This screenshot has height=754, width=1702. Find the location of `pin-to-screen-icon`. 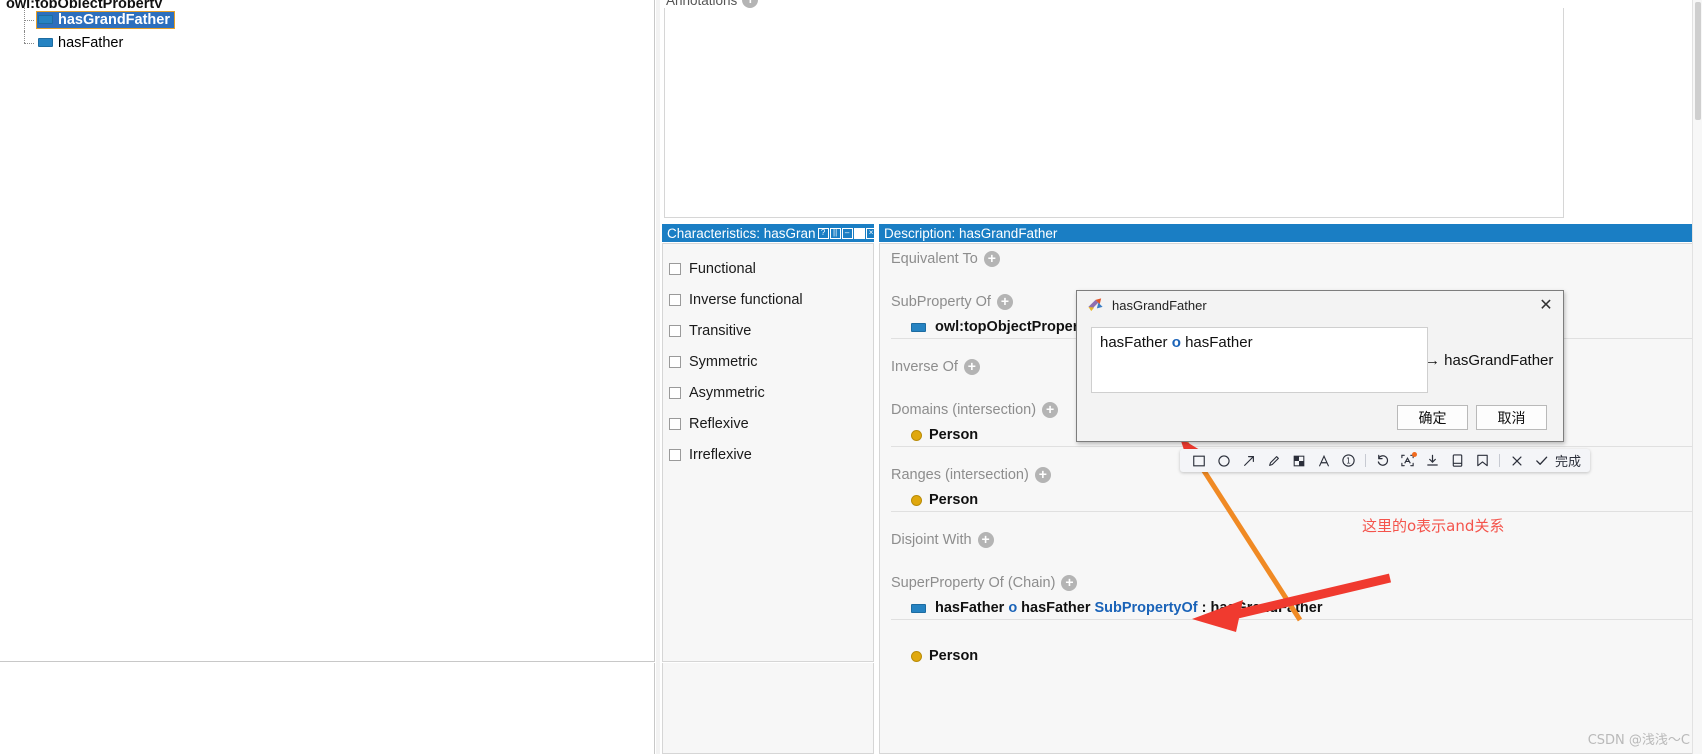

pin-to-screen-icon is located at coordinates (1457, 460).